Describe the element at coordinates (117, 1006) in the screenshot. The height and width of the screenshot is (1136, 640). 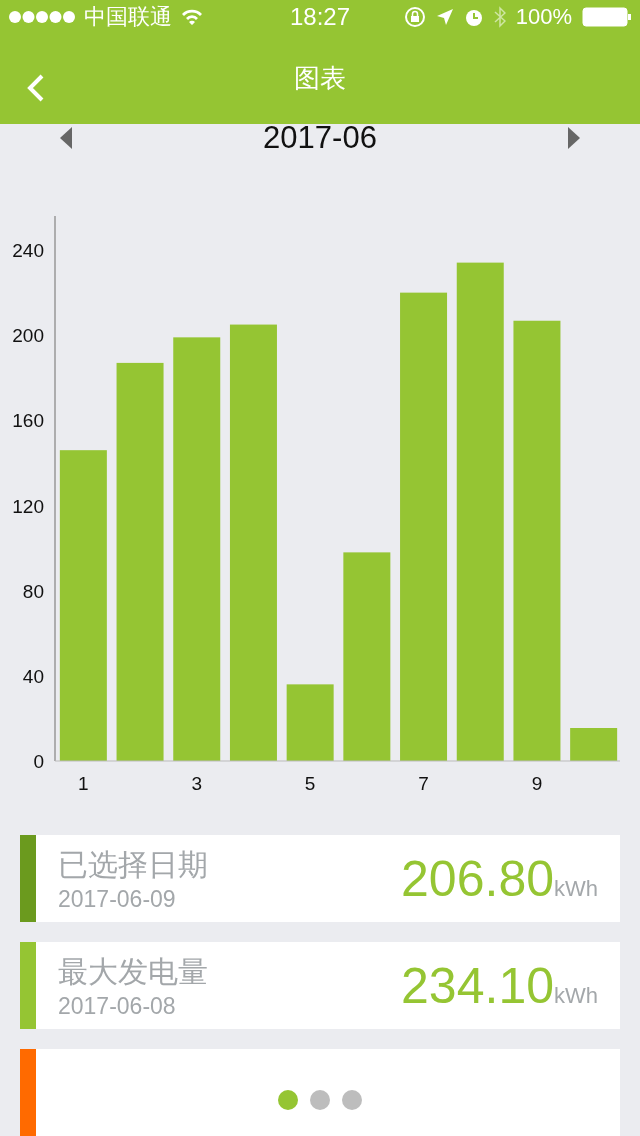
I see `card-date: 2017-06-08` at that location.